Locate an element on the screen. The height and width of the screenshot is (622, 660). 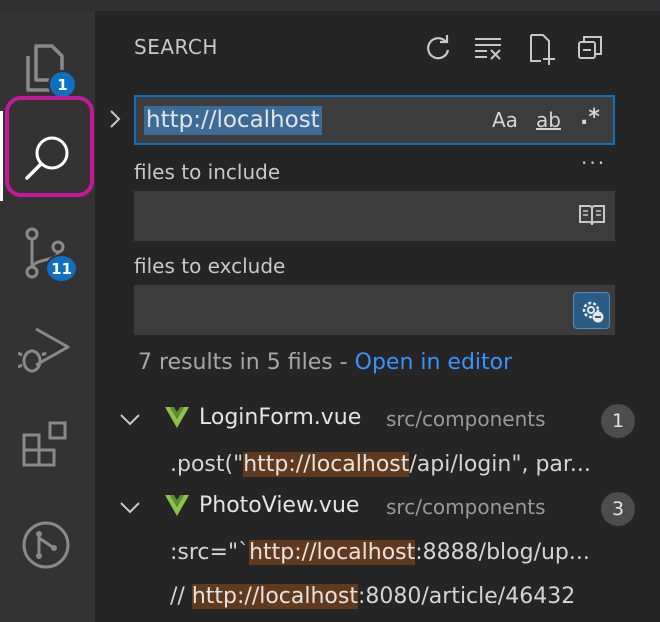
files-exclude-input is located at coordinates (374, 310).